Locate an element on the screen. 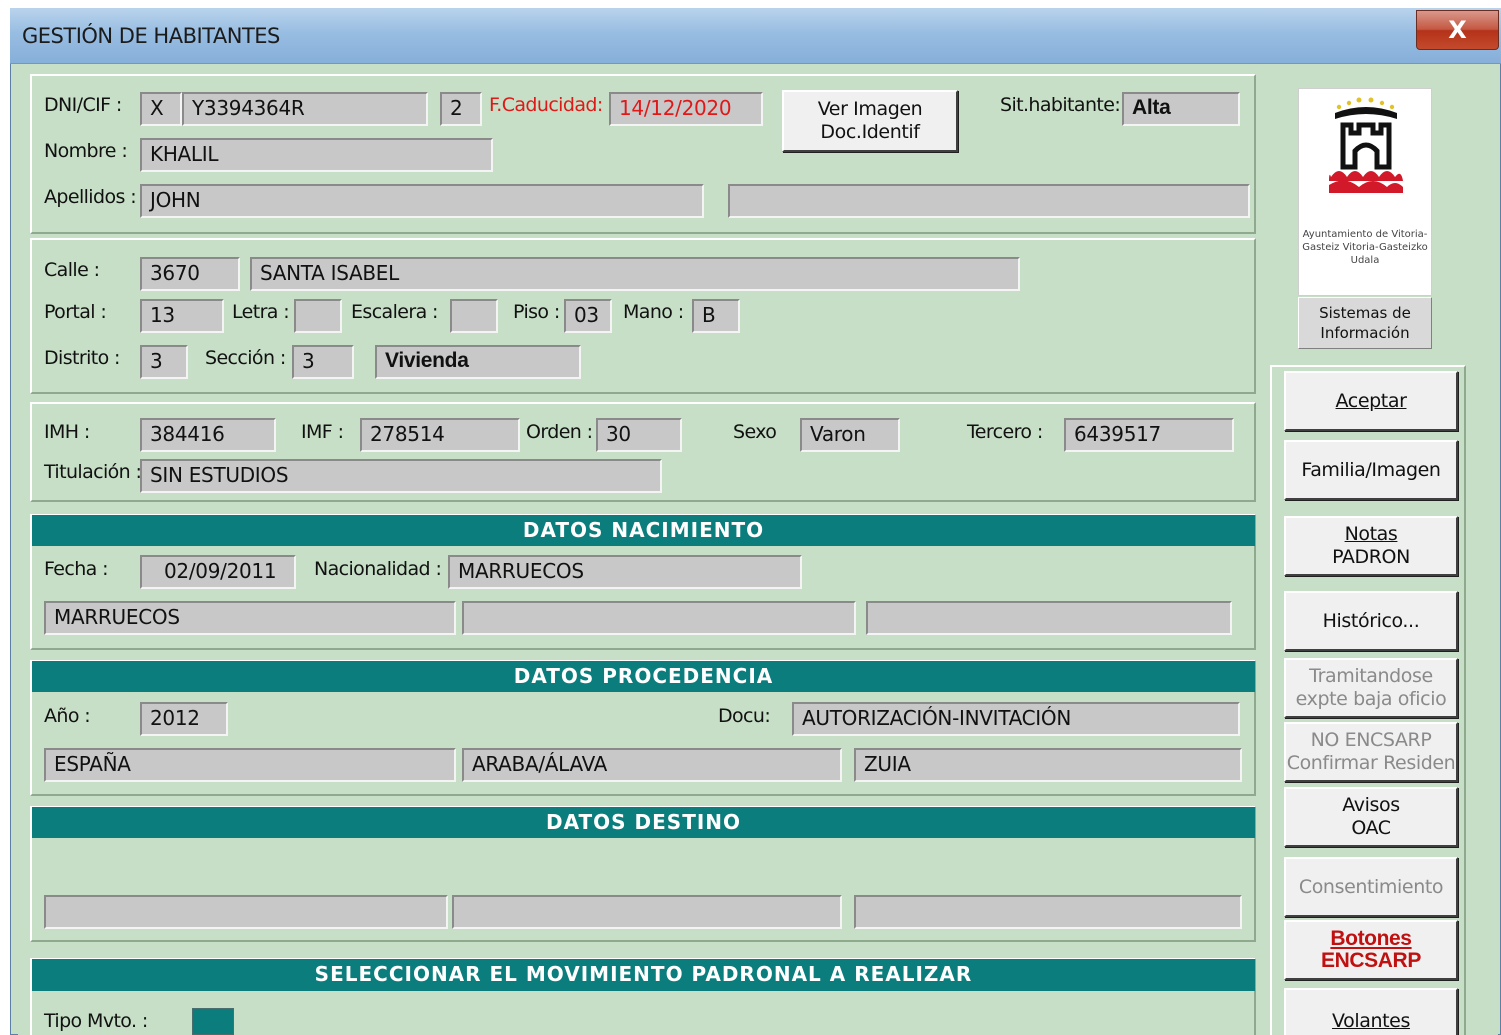 The height and width of the screenshot is (1035, 1501). nacionalidad-field: MARRUECOS is located at coordinates (625, 572).